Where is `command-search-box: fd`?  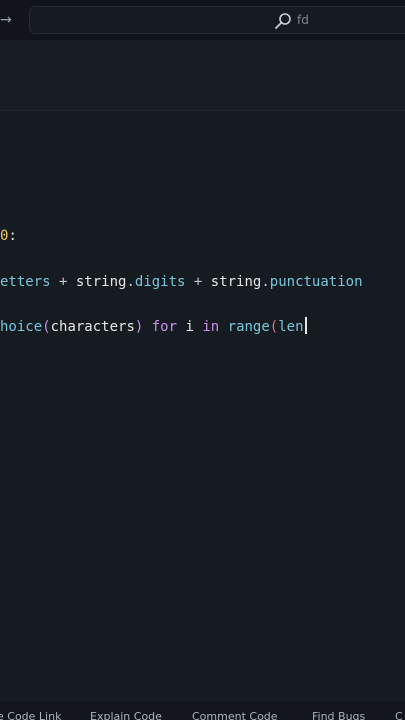
command-search-box: fd is located at coordinates (217, 20).